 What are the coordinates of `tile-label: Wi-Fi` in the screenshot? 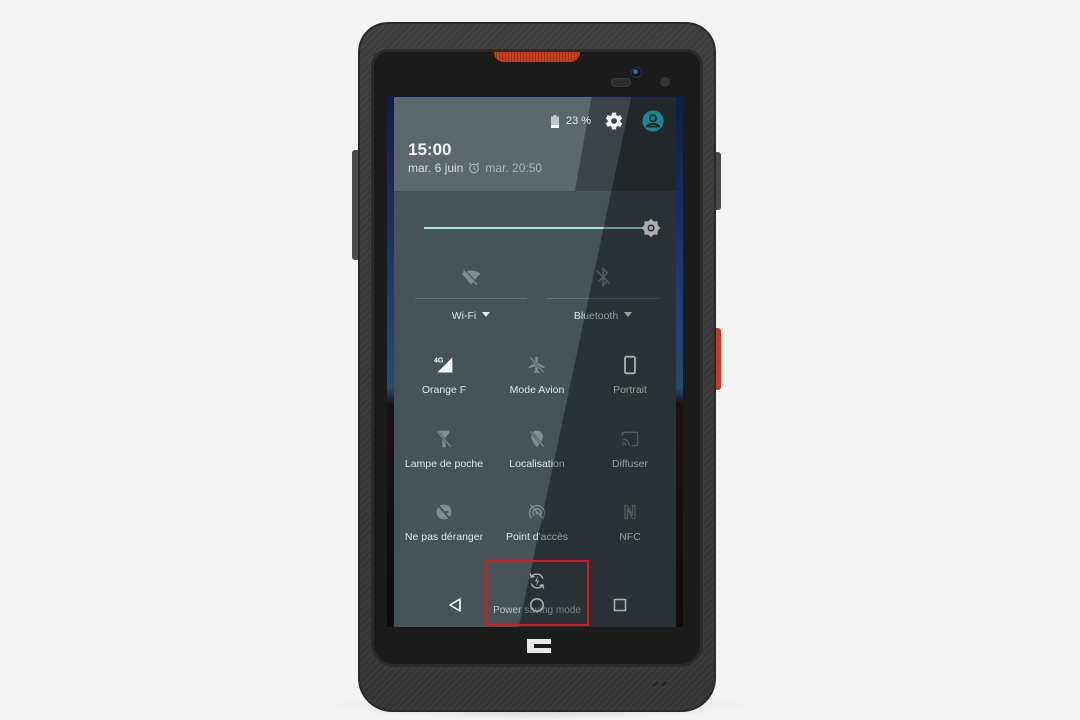 It's located at (464, 316).